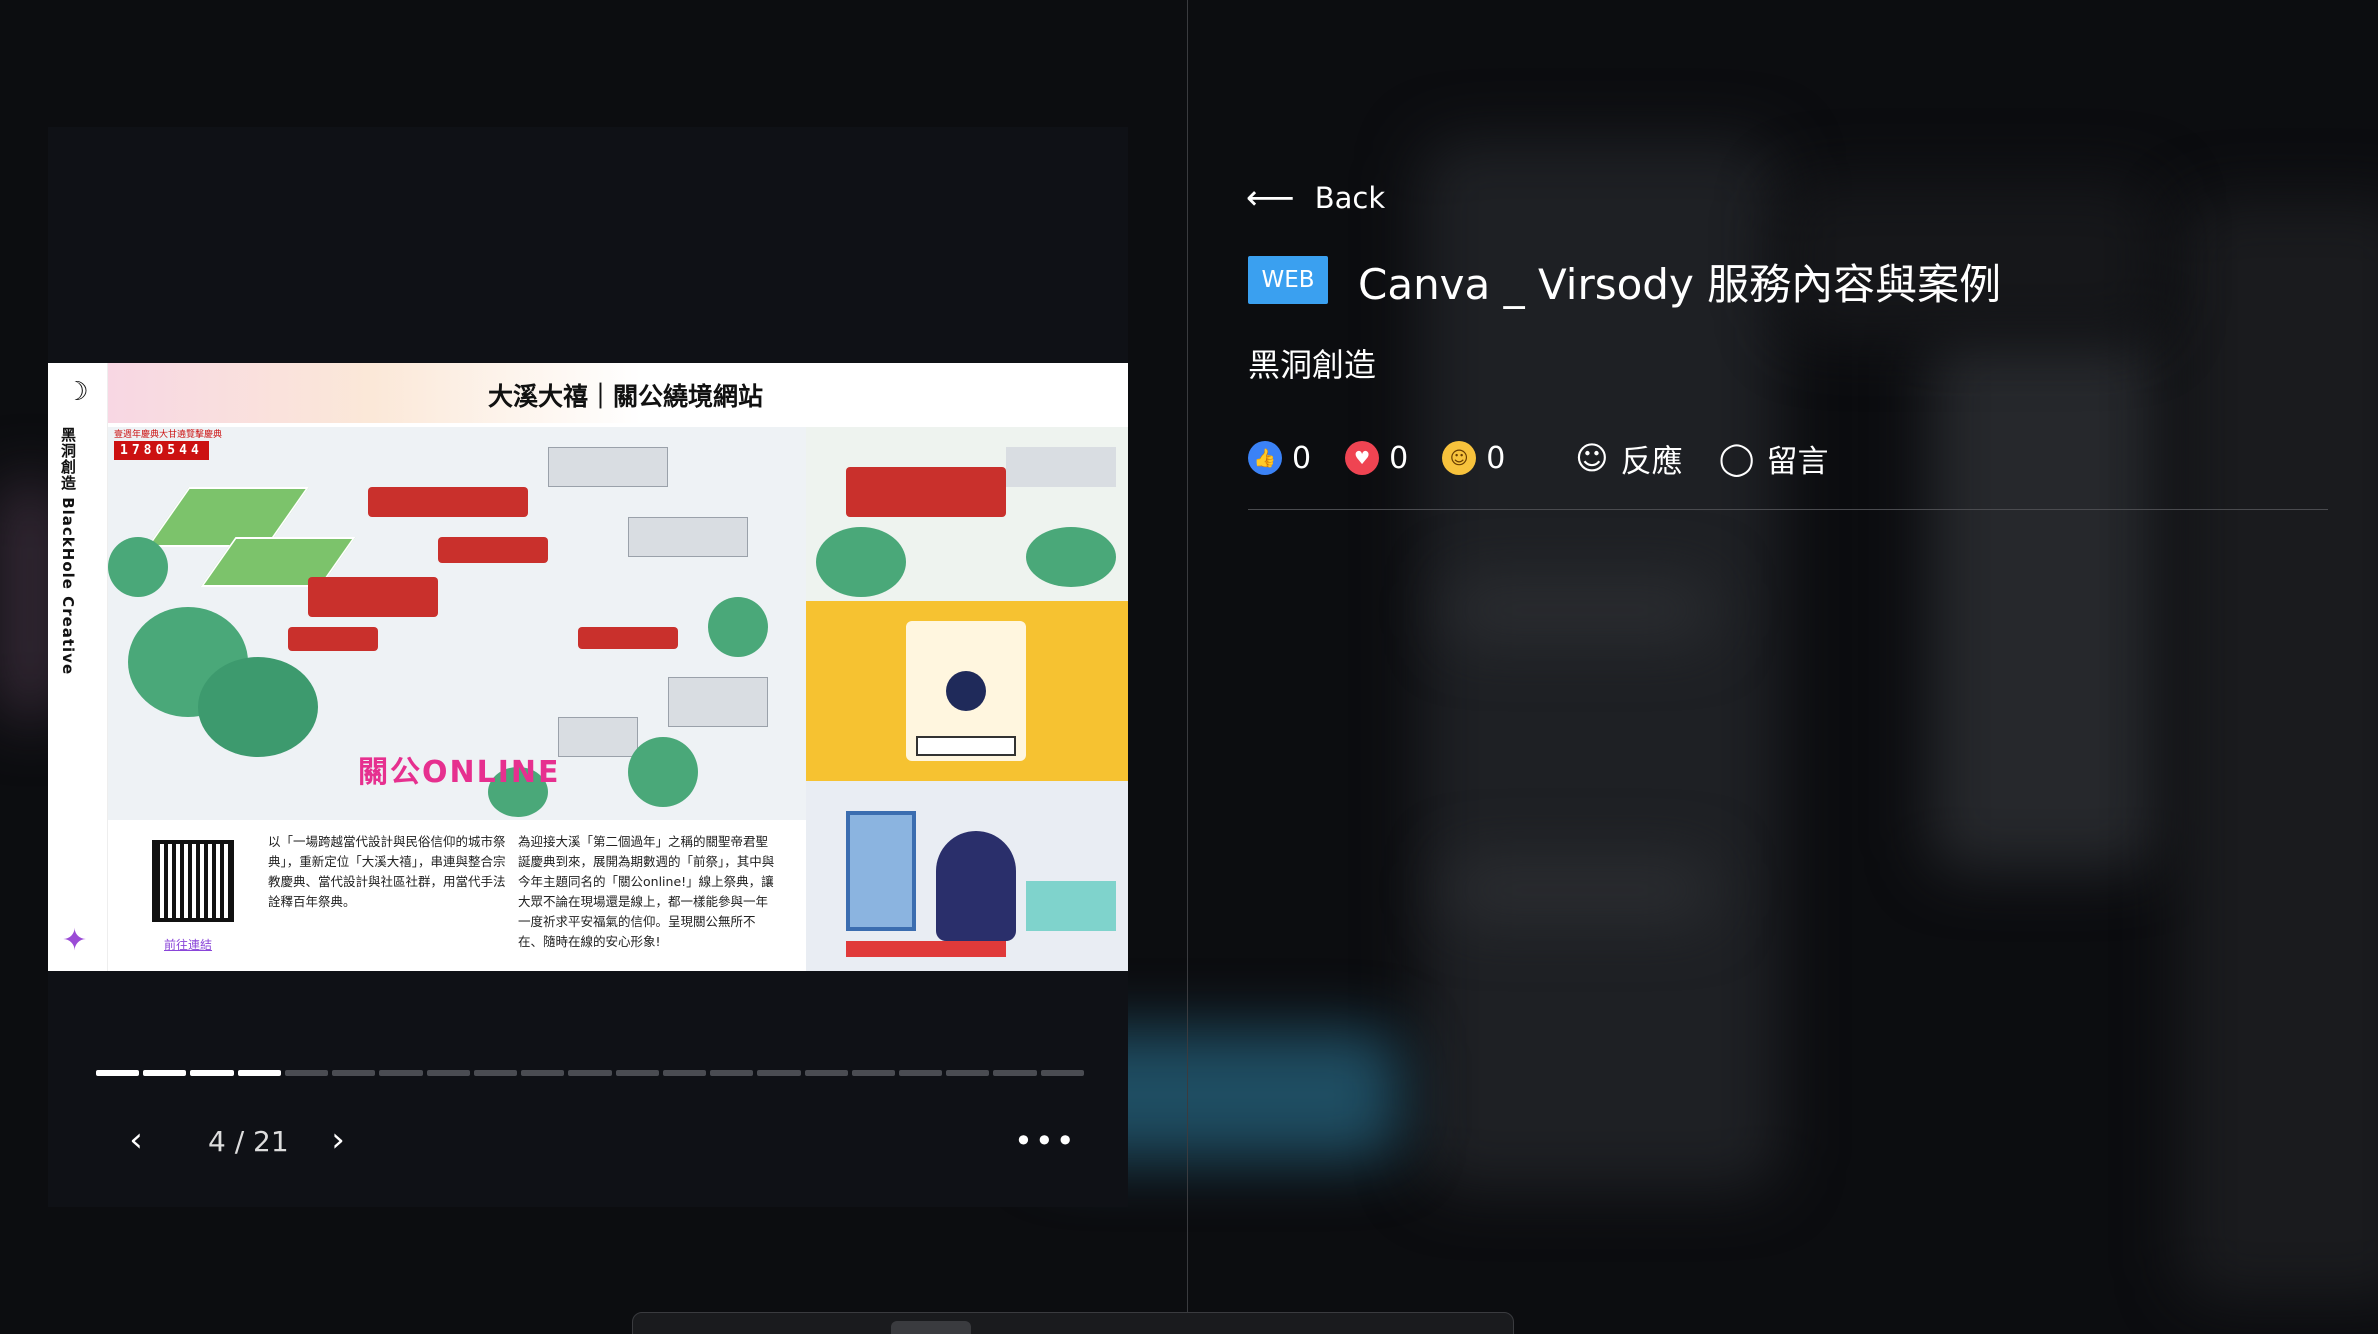 Image resolution: width=2378 pixels, height=1334 pixels. What do you see at coordinates (1538, 458) in the screenshot?
I see `reactions-bar: 👍 0 ♥ 0 ☺ 0 ☺ 反應 ◯ 留言` at bounding box center [1538, 458].